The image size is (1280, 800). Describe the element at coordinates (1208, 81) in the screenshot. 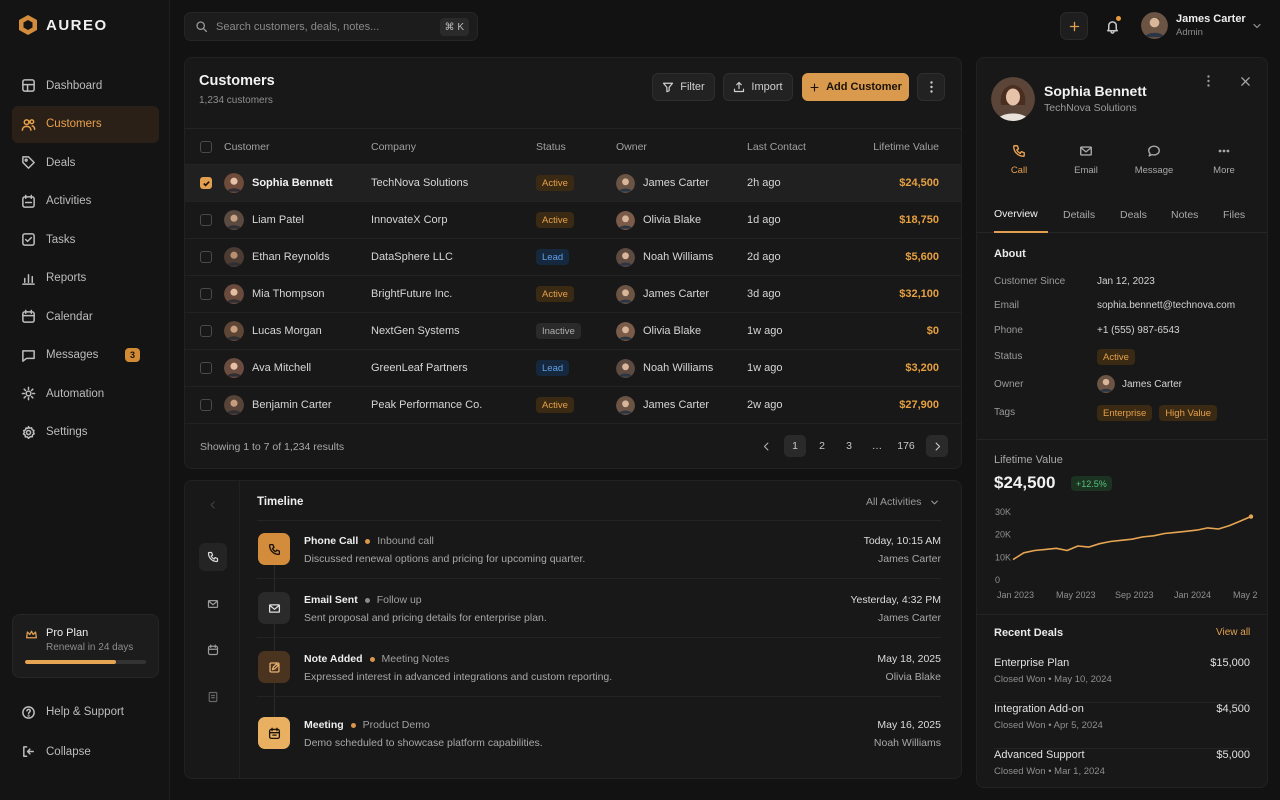

I see `detail-more-button` at that location.